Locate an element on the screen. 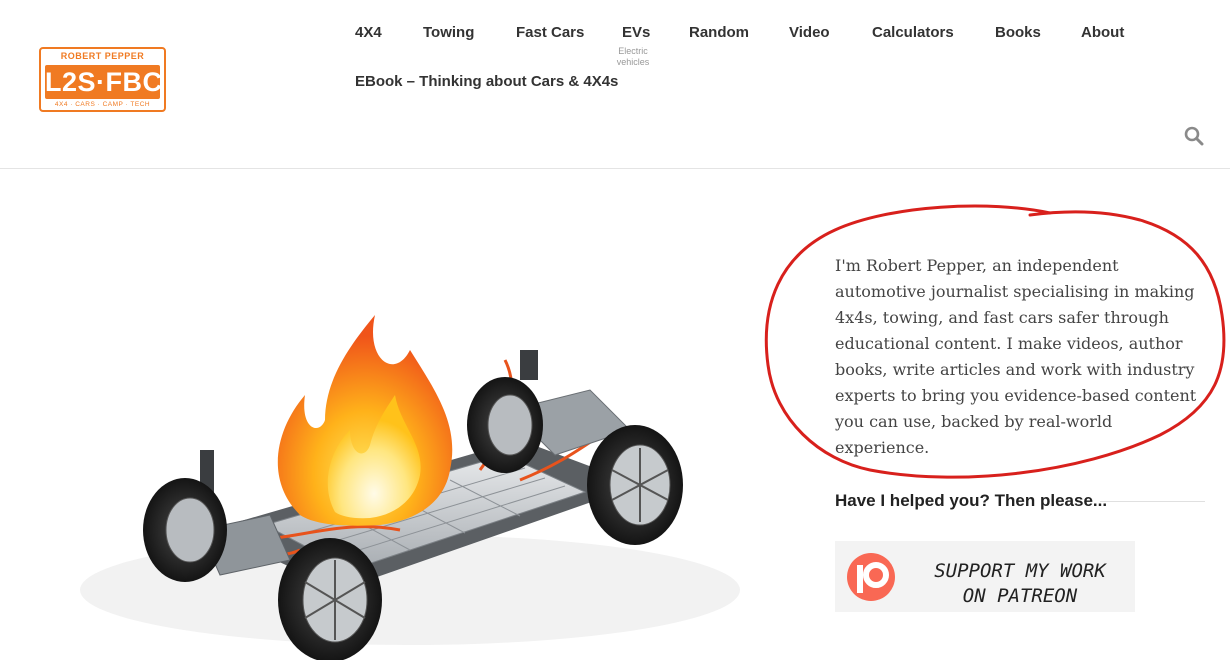  heading-divider is located at coordinates (1152, 501).